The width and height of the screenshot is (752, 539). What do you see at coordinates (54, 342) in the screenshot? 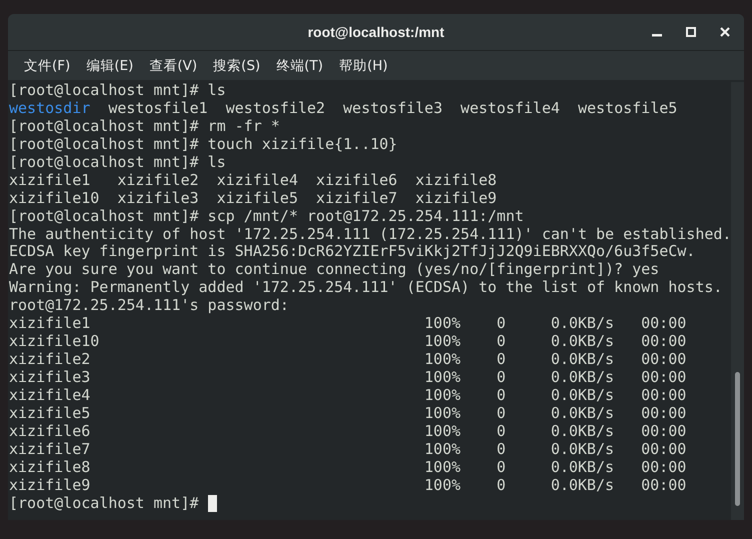
I see `file-name: xizifile10` at bounding box center [54, 342].